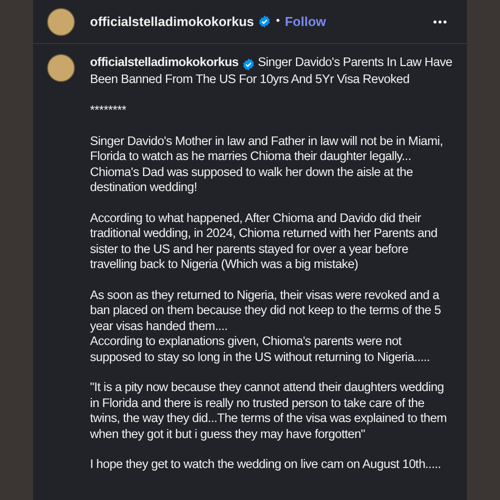 Image resolution: width=500 pixels, height=500 pixels. What do you see at coordinates (305, 22) in the screenshot?
I see `follow-link: Follow` at bounding box center [305, 22].